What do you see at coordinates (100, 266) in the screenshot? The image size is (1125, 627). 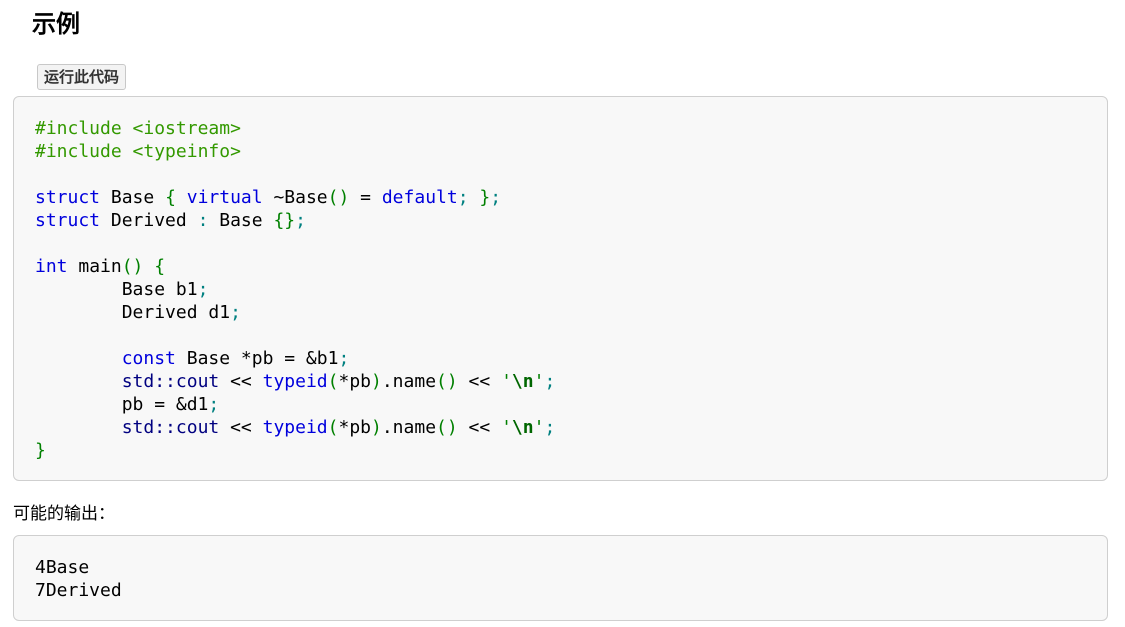 I see `code-line-7: int main() {` at bounding box center [100, 266].